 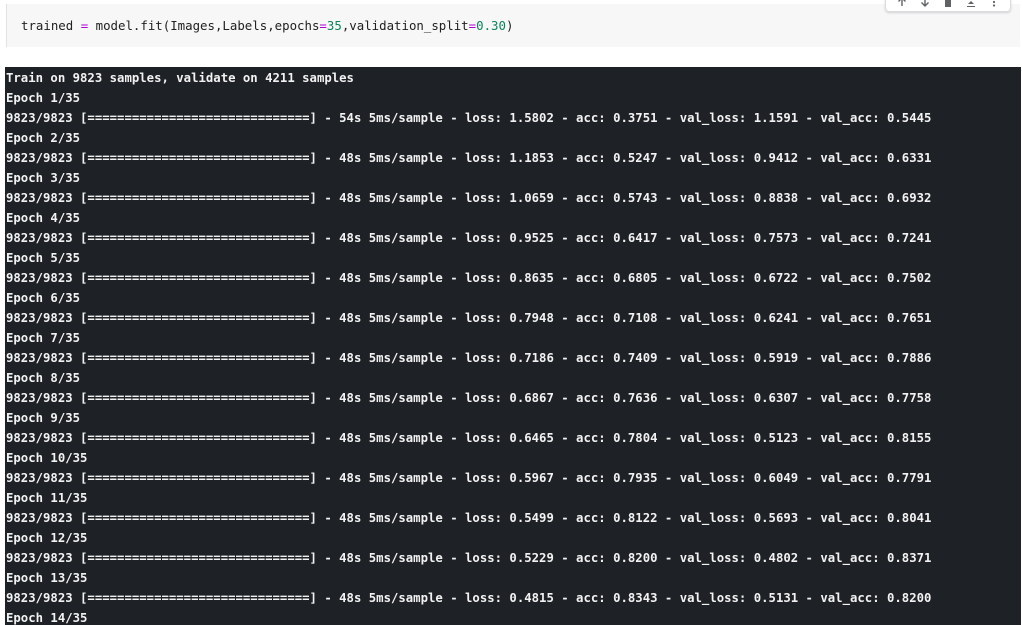 I want to click on more-vert-icon, so click(x=994, y=4).